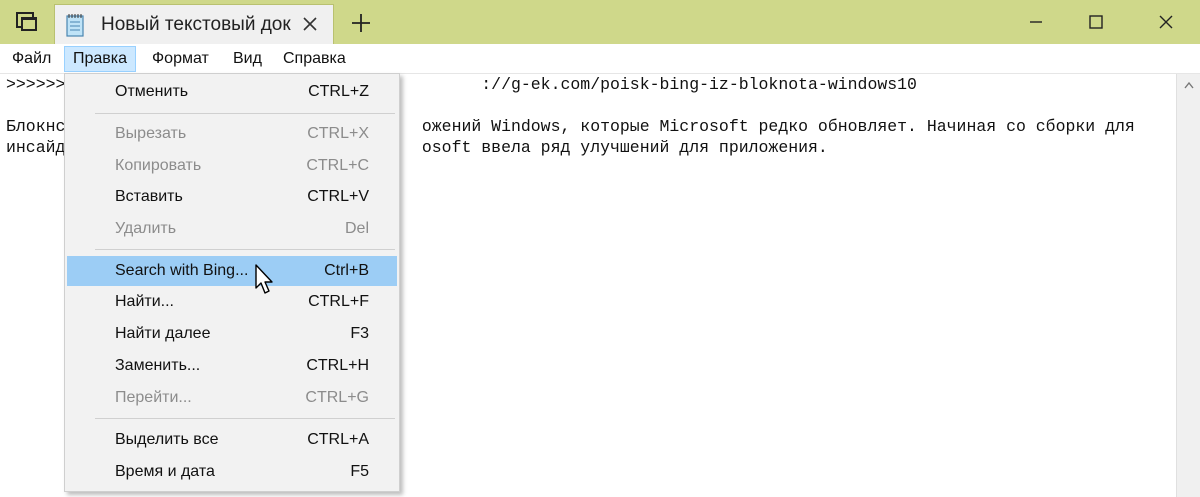 The image size is (1200, 497). Describe the element at coordinates (247, 59) in the screenshot. I see `menu-view: Вид` at that location.